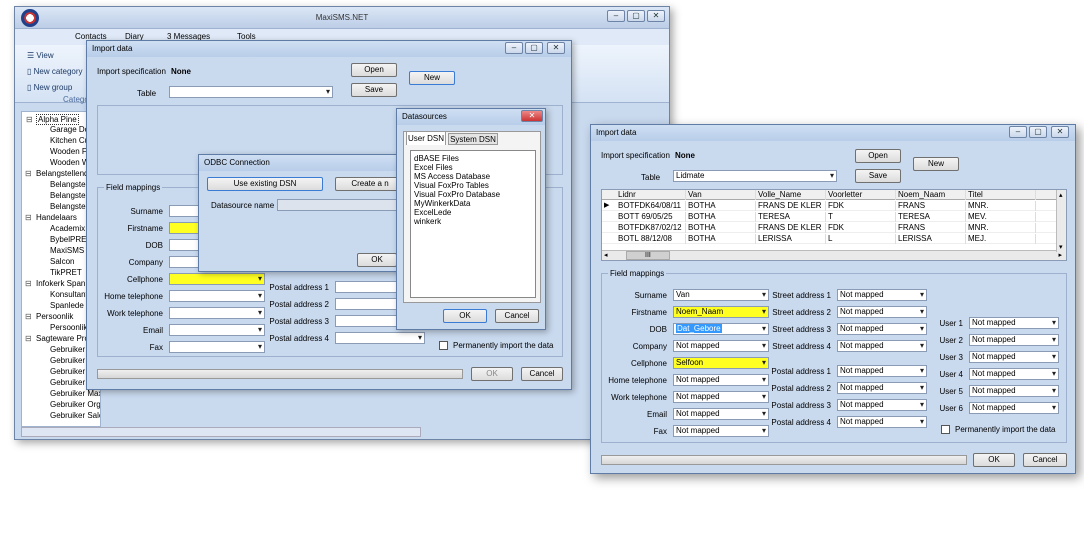 The height and width of the screenshot is (543, 1084). What do you see at coordinates (534, 48) in the screenshot?
I see `back-maximize-icon: ▢` at bounding box center [534, 48].